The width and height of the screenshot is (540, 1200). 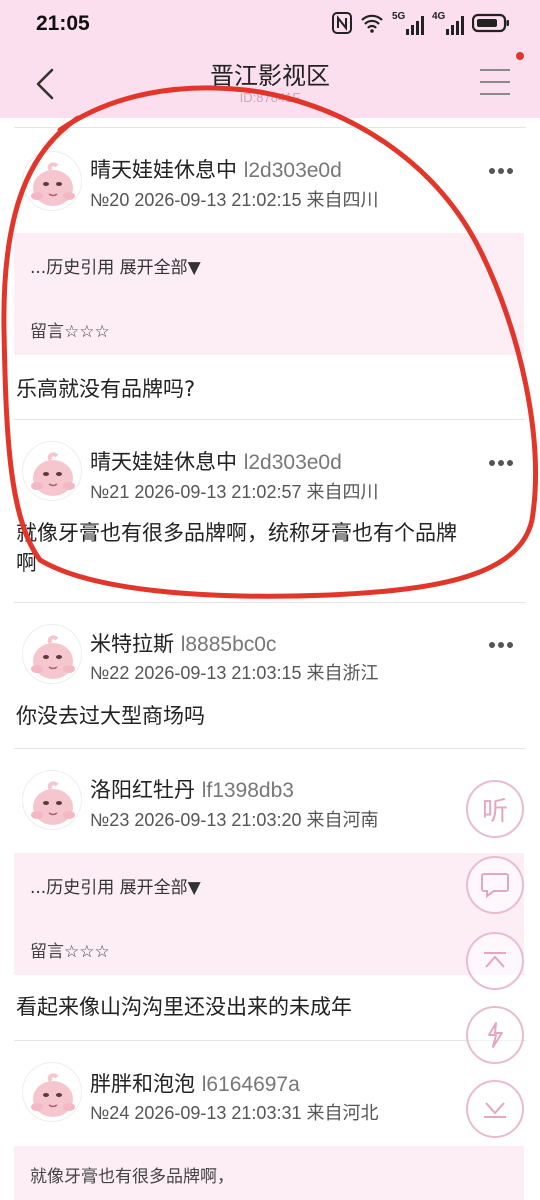 I want to click on refresh-button, so click(x=495, y=1035).